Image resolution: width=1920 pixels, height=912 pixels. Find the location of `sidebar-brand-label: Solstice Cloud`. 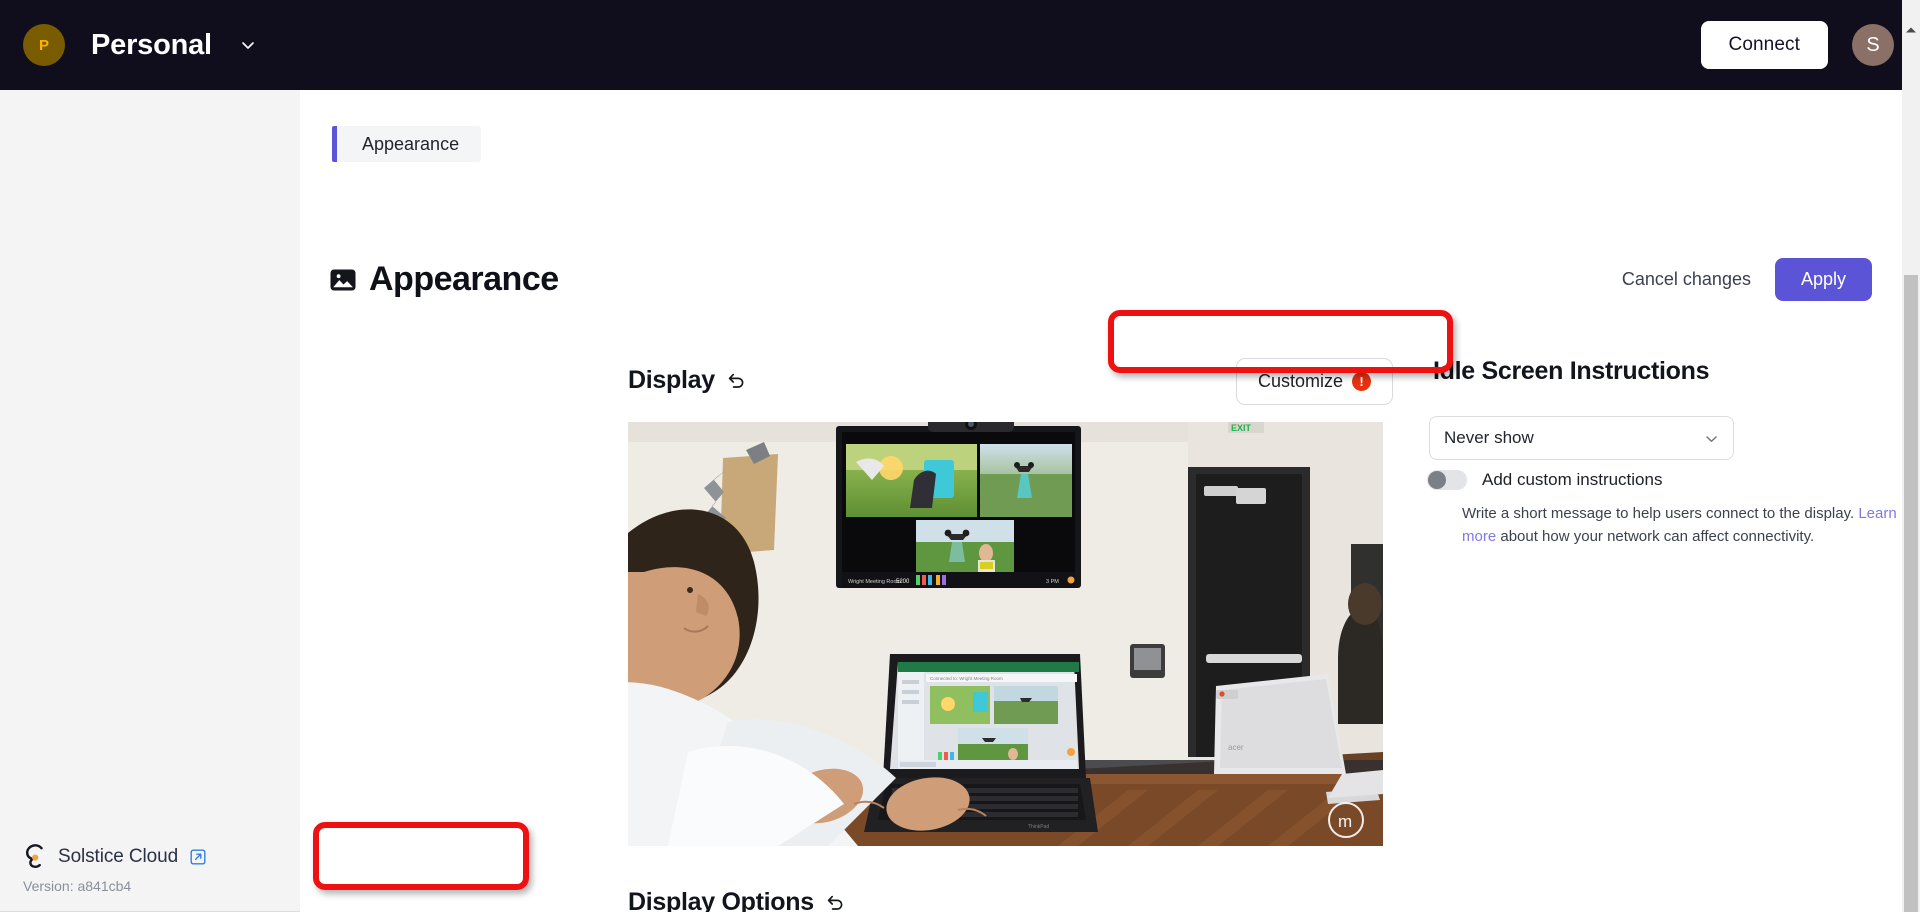

sidebar-brand-label: Solstice Cloud is located at coordinates (118, 856).